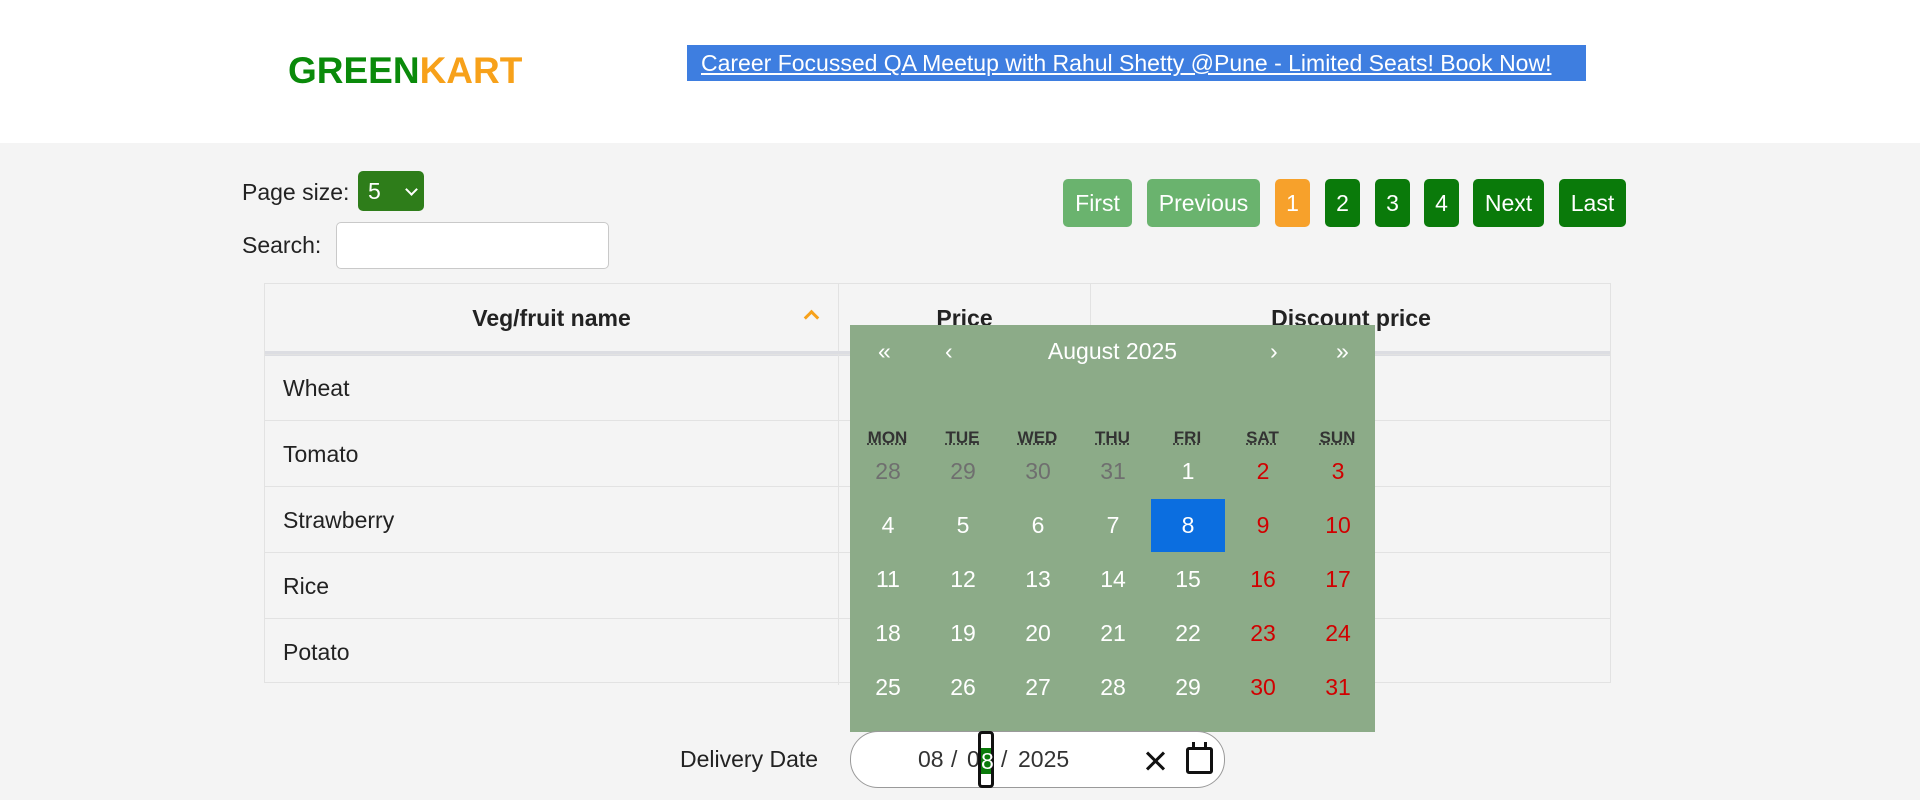 The image size is (1920, 800). I want to click on logo-kart-text: KART, so click(471, 70).